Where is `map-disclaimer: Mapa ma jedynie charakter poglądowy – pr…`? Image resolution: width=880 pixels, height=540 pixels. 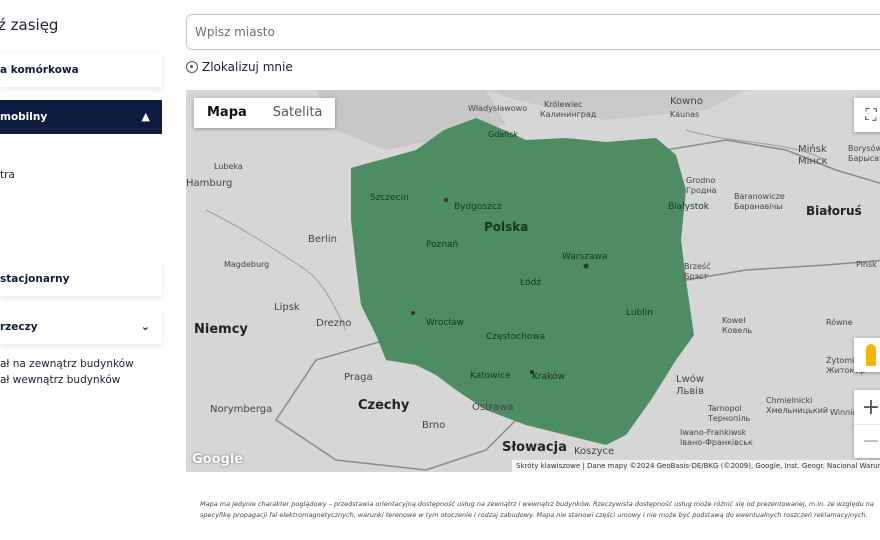
map-disclaimer: Mapa ma jedynie charakter poglądowy – pr… is located at coordinates (537, 509).